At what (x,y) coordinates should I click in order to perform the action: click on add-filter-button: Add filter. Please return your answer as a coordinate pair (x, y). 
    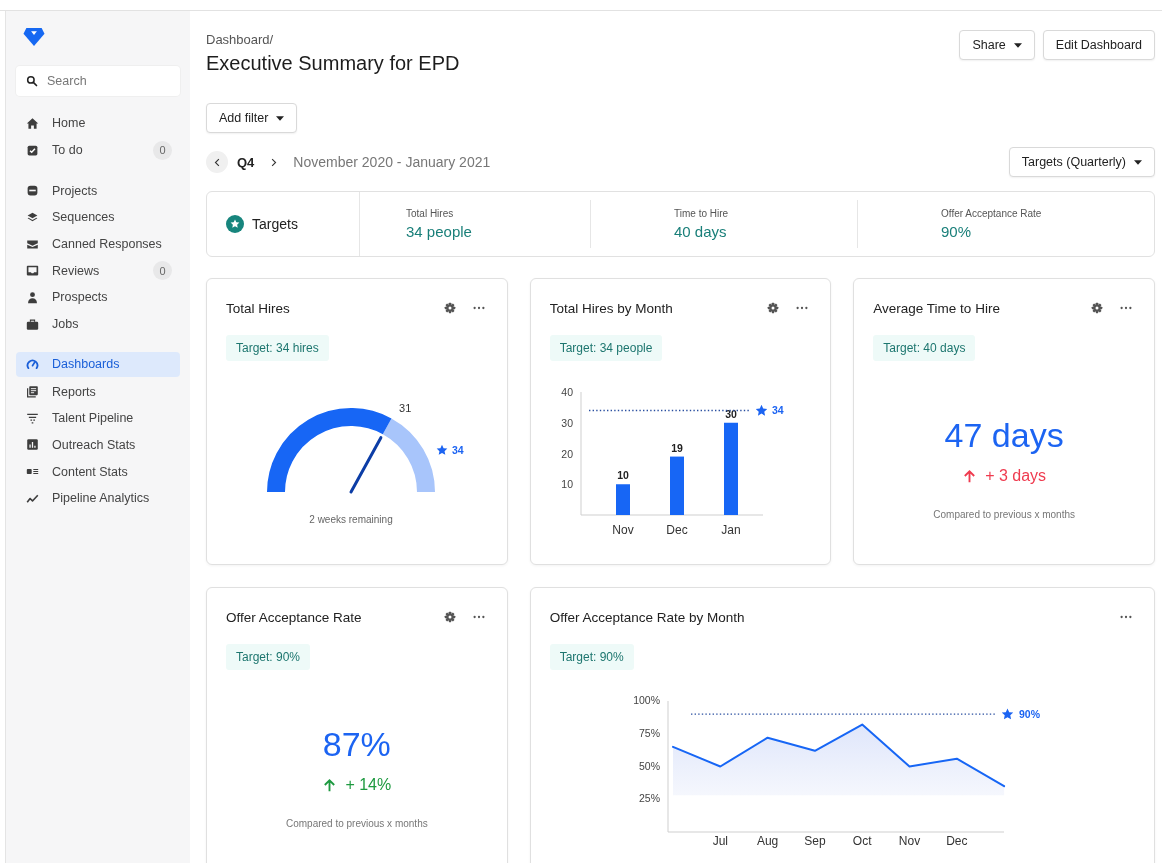
    Looking at the image, I should click on (252, 118).